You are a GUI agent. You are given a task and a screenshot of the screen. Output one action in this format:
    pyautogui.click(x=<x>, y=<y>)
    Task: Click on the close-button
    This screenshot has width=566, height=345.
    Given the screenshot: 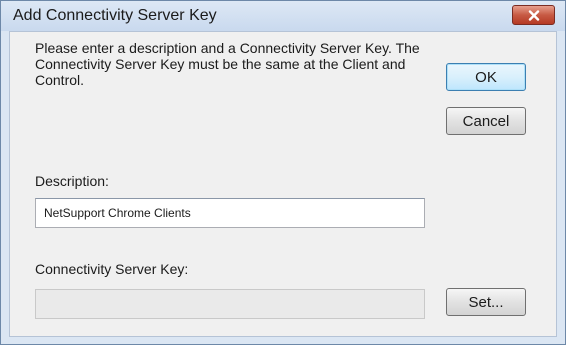 What is the action you would take?
    pyautogui.click(x=533, y=15)
    